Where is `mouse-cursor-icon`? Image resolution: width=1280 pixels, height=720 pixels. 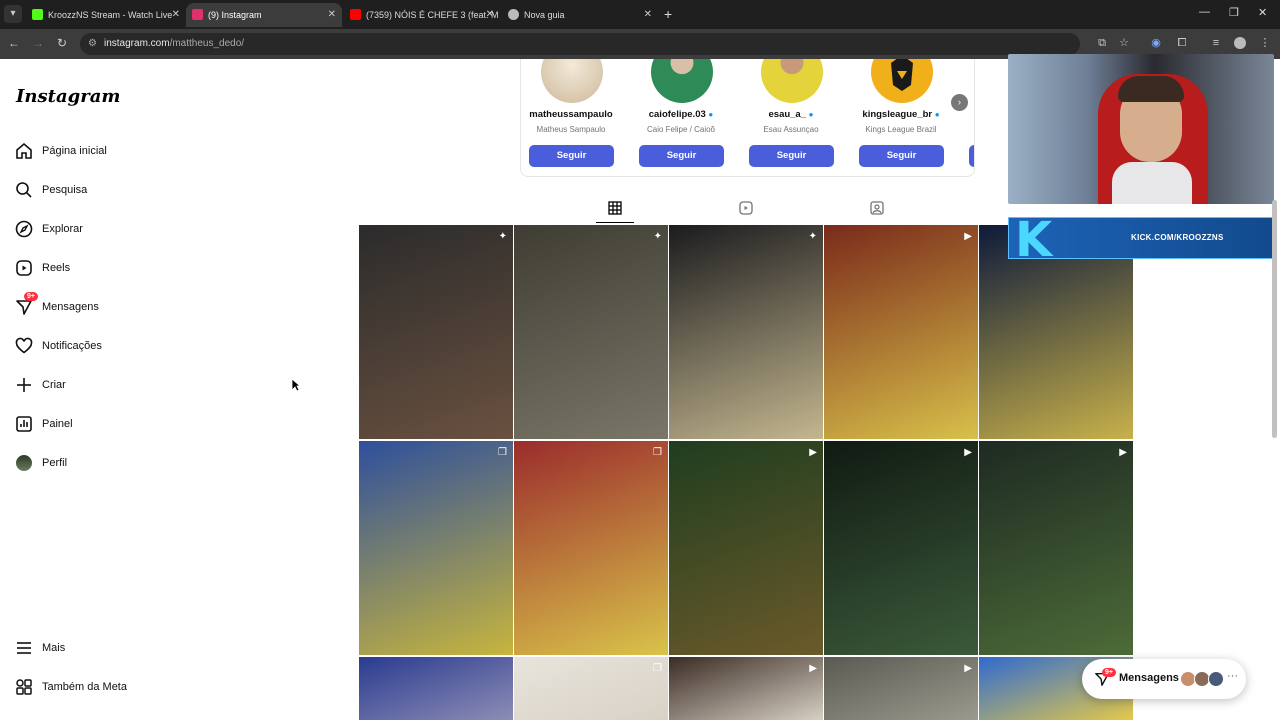 mouse-cursor-icon is located at coordinates (296, 385).